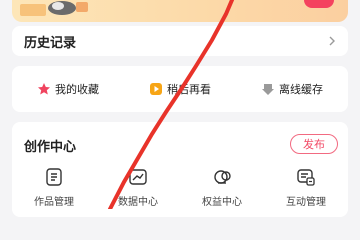 Image resolution: width=360 pixels, height=240 pixels. What do you see at coordinates (156, 89) in the screenshot?
I see `play-later-icon` at bounding box center [156, 89].